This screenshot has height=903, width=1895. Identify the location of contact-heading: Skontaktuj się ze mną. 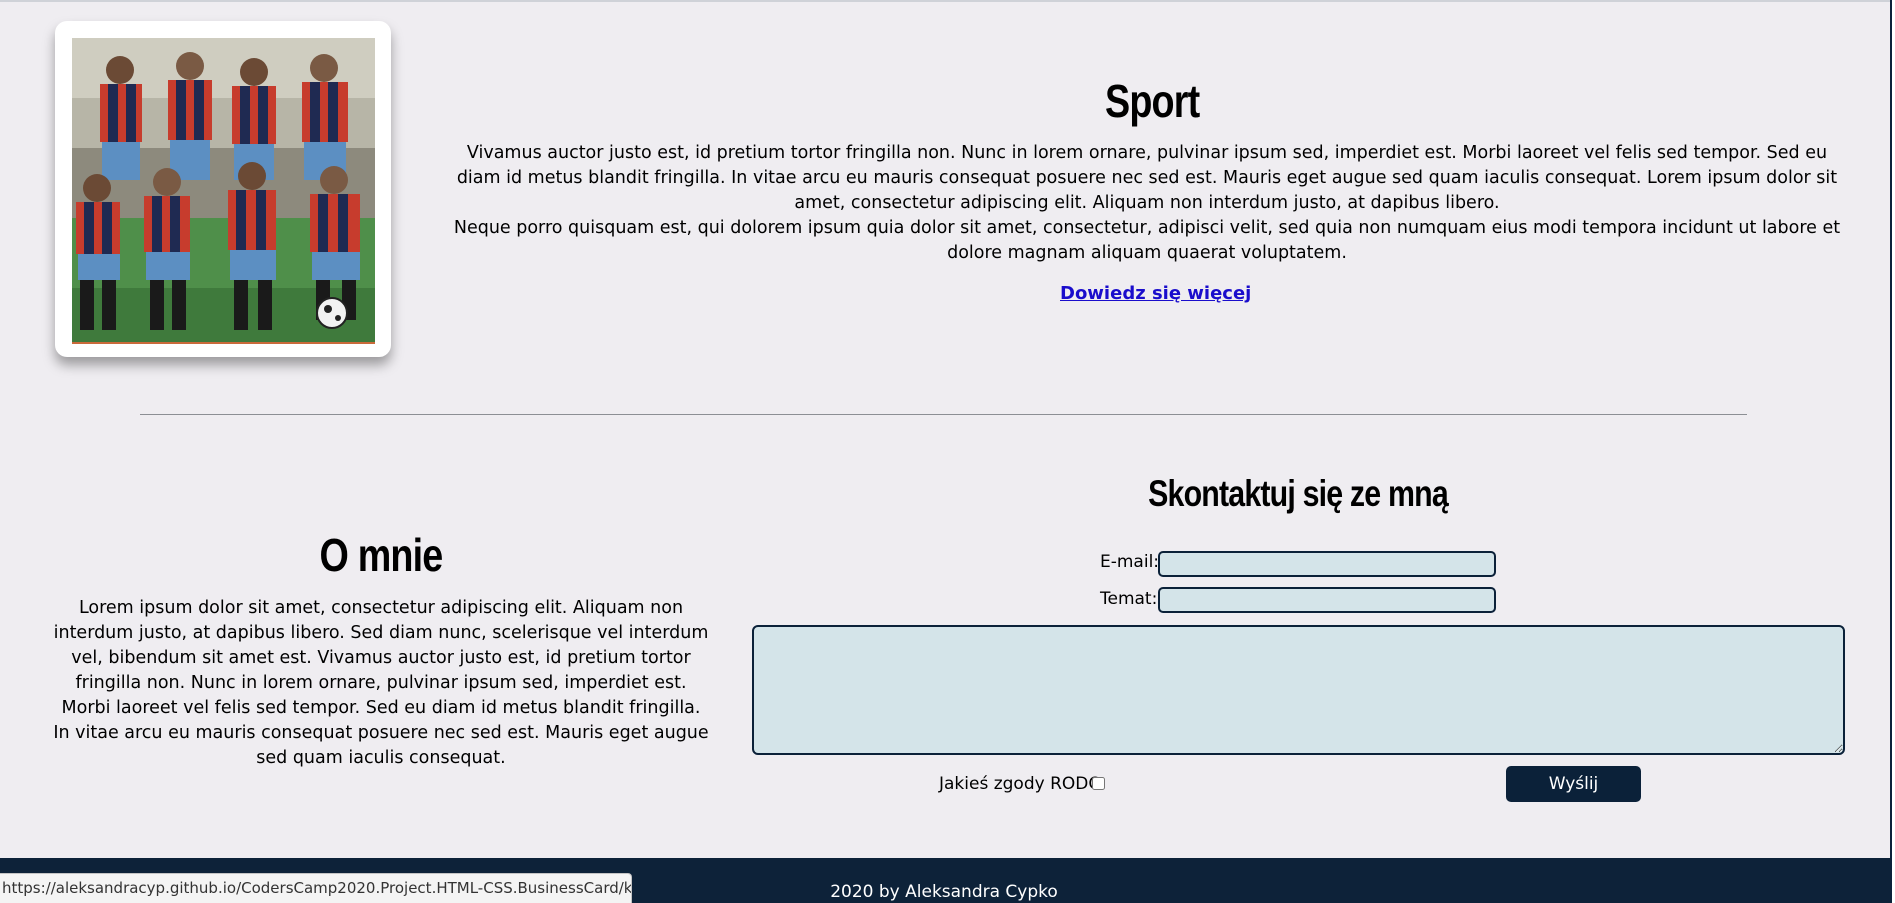
(1298, 493).